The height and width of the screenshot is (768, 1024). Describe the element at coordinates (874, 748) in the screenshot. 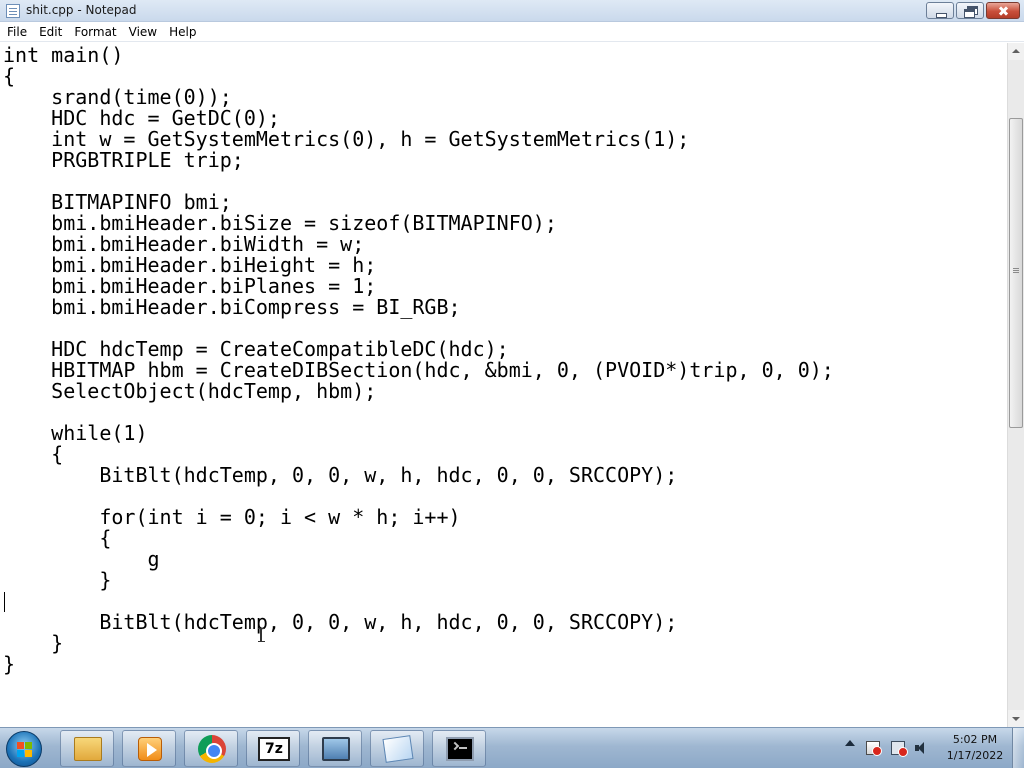

I see `action-center-icon` at that location.